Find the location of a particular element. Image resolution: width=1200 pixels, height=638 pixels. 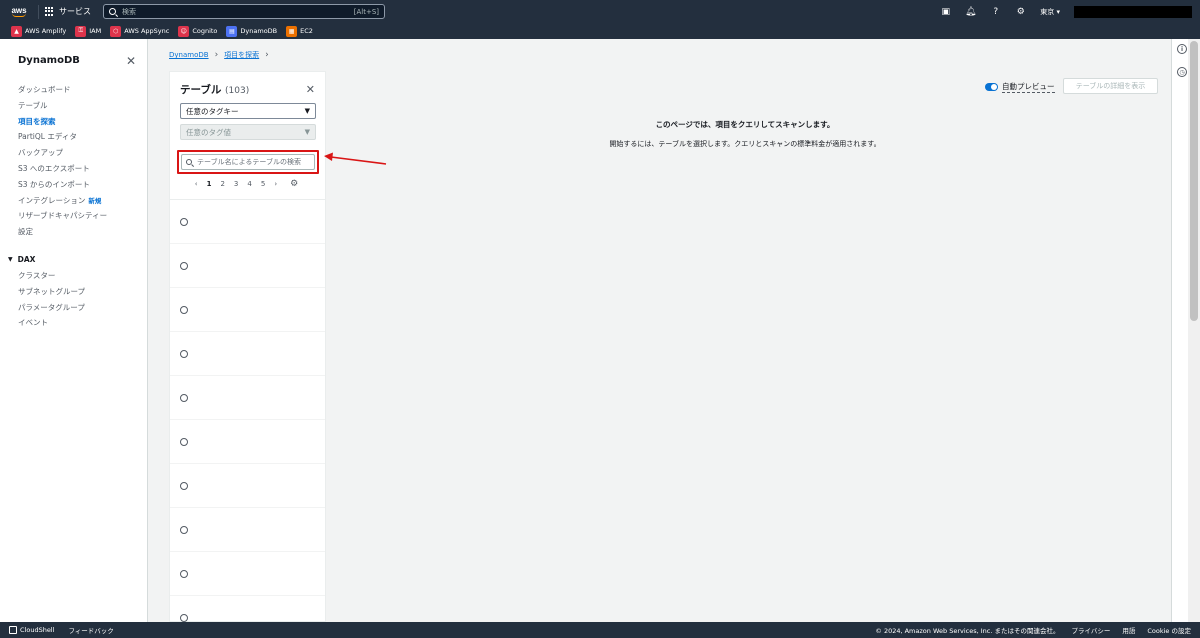

favorite-ec2: ▦ EC2 is located at coordinates (299, 31).